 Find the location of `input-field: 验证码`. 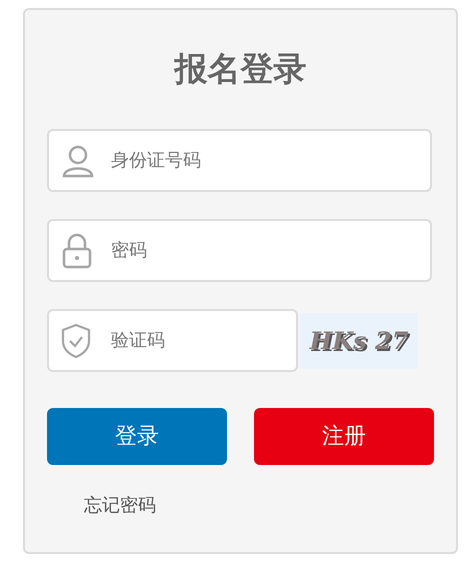

input-field: 验证码 is located at coordinates (172, 340).